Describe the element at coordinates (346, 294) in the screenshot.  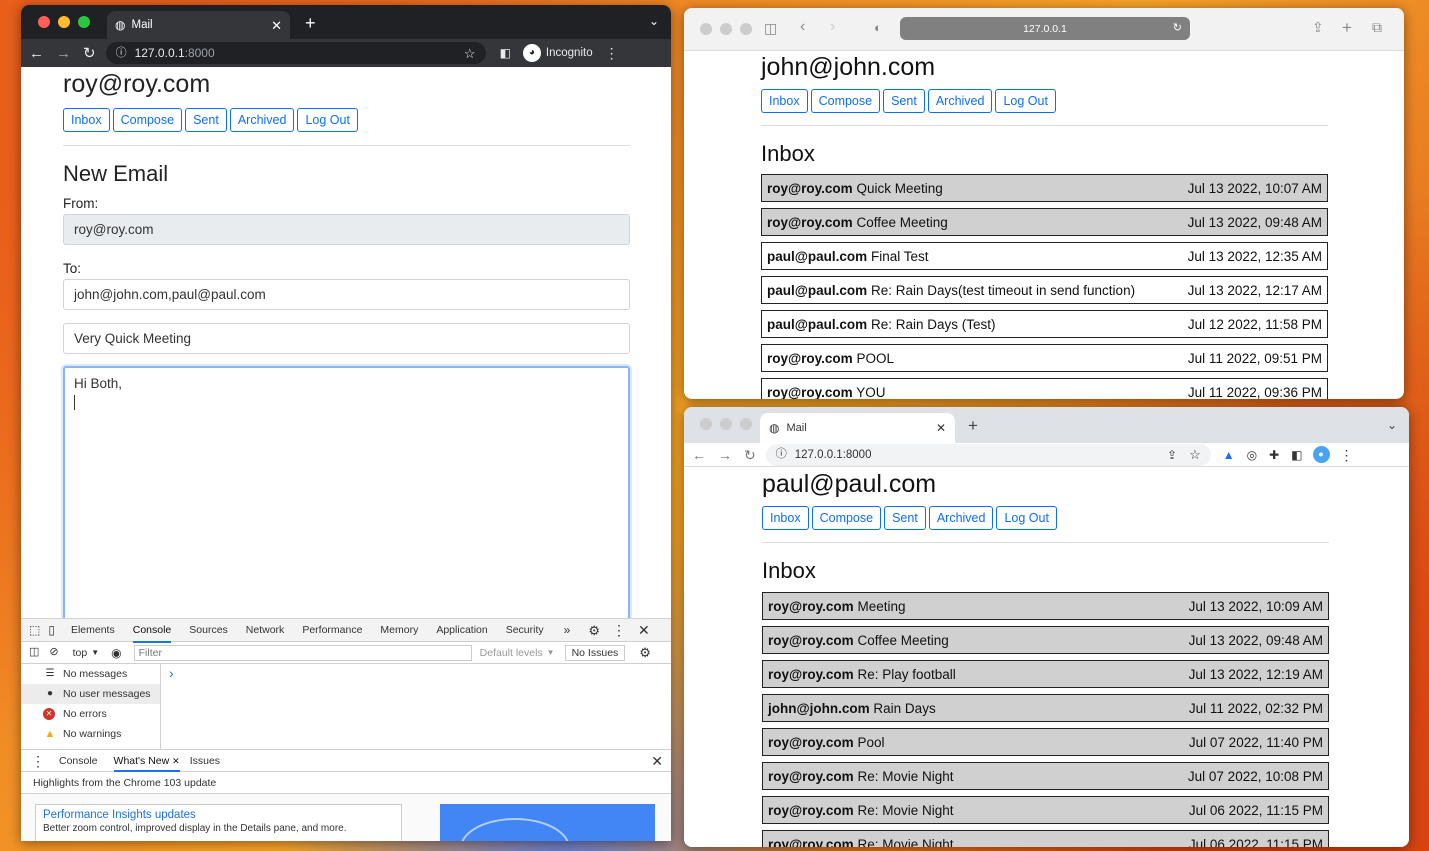
I see `to-field: john@john.com,paul@paul.com` at that location.